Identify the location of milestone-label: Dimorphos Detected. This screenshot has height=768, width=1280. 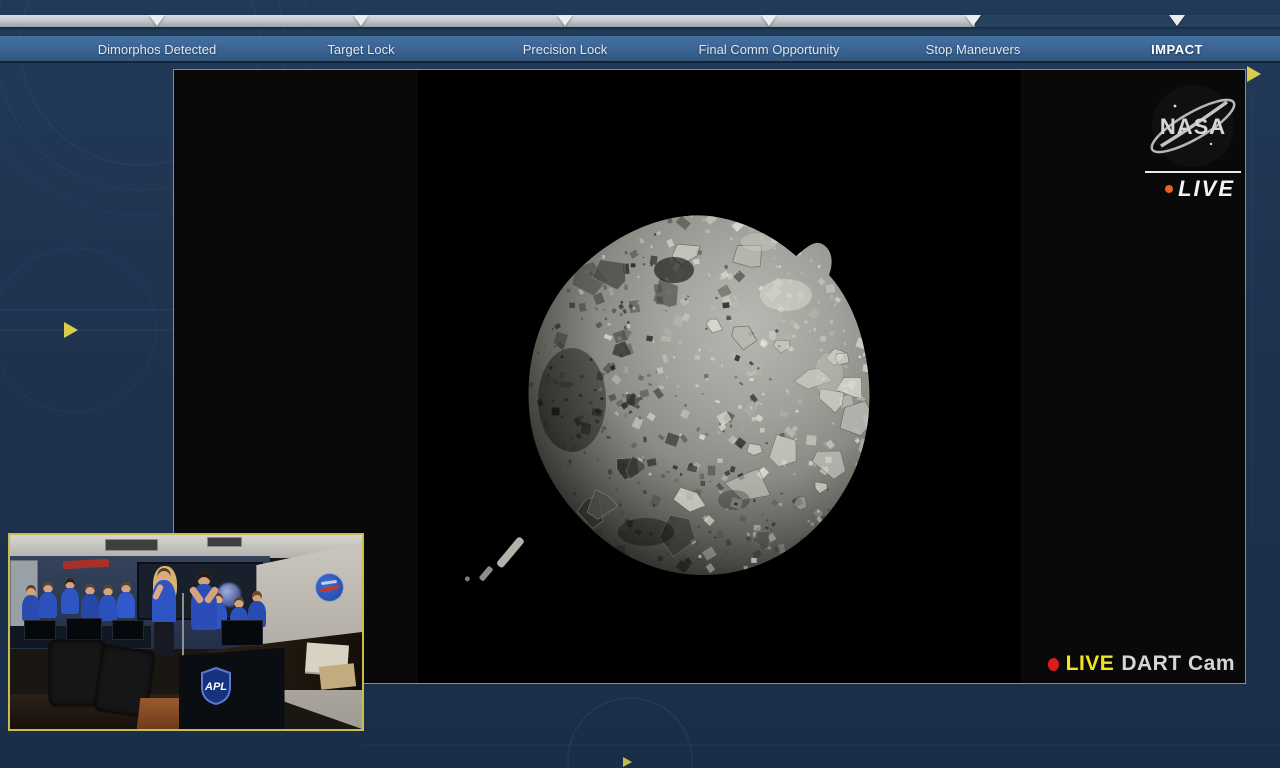
(157, 49).